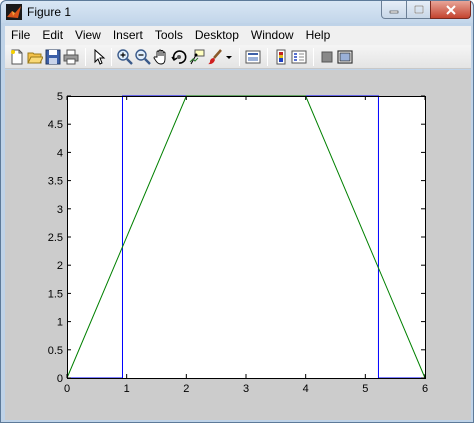 The image size is (474, 423). Describe the element at coordinates (99, 57) in the screenshot. I see `edit-plot-arrow-icon` at that location.